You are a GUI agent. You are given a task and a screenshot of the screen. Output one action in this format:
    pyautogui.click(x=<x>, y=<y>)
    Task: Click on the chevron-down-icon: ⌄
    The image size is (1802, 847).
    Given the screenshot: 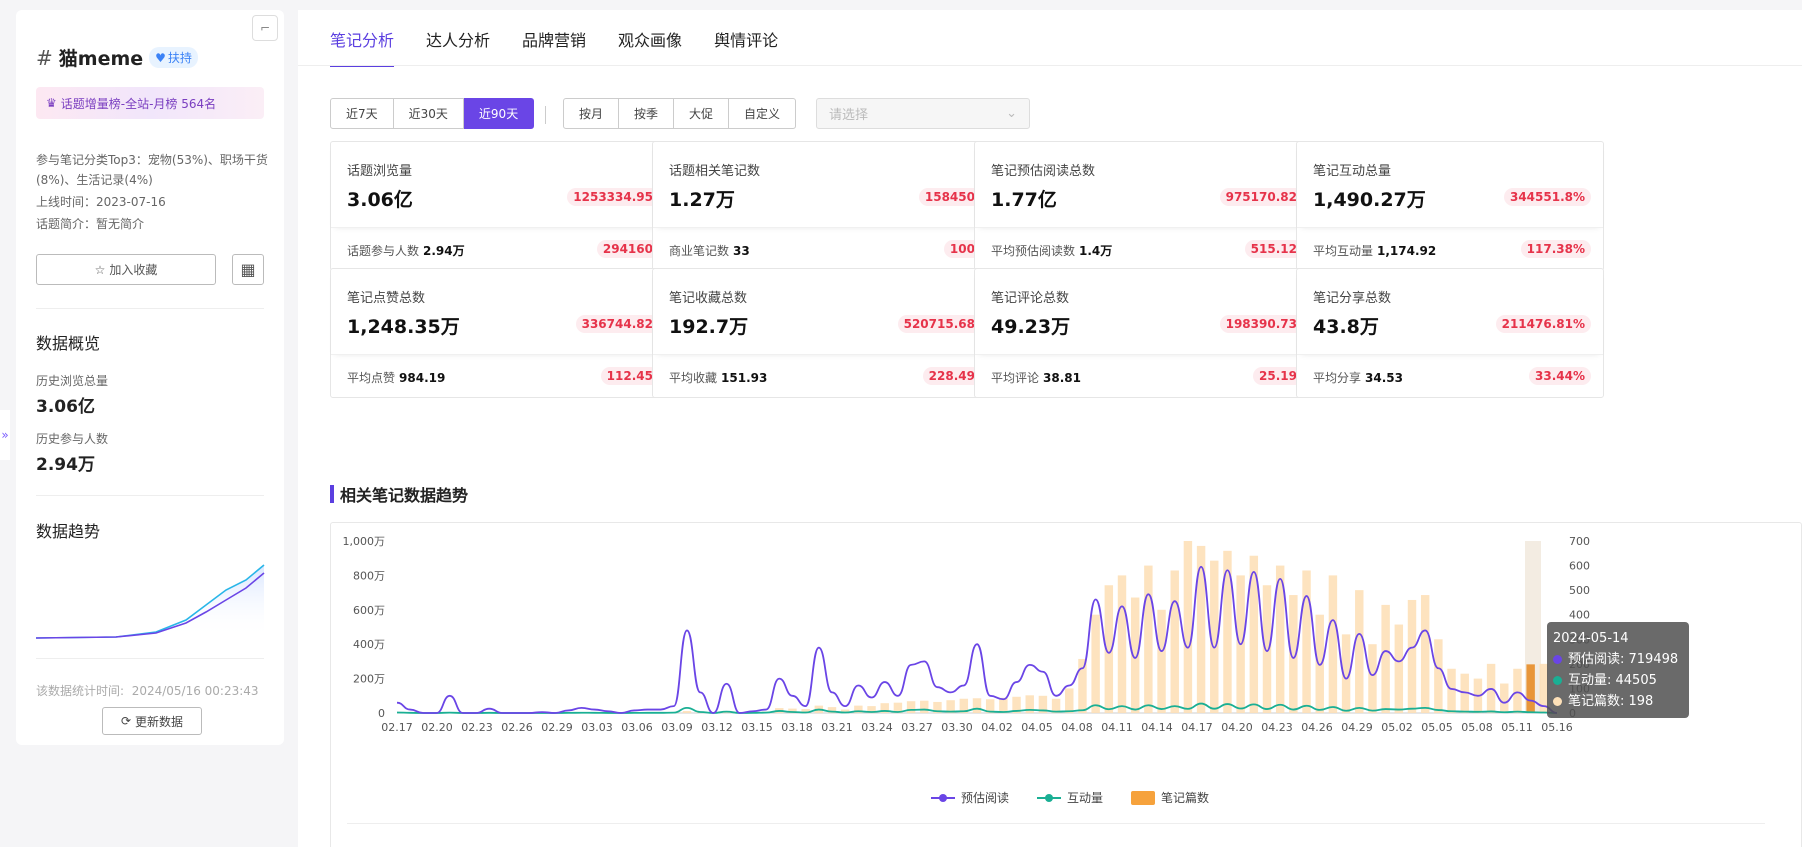 What is the action you would take?
    pyautogui.click(x=1011, y=113)
    